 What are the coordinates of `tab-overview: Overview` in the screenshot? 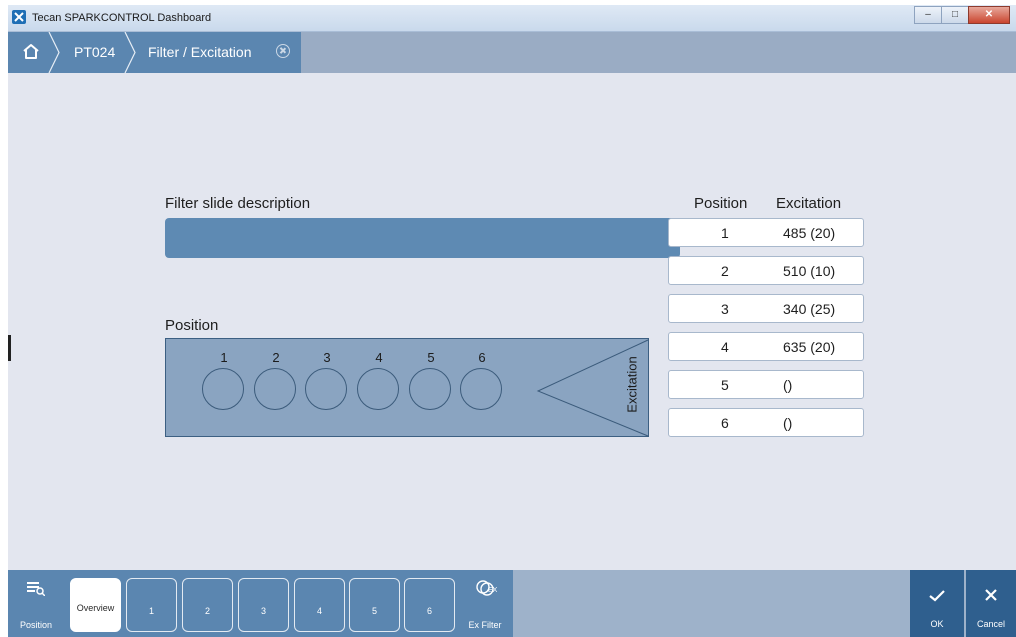 It's located at (95, 605).